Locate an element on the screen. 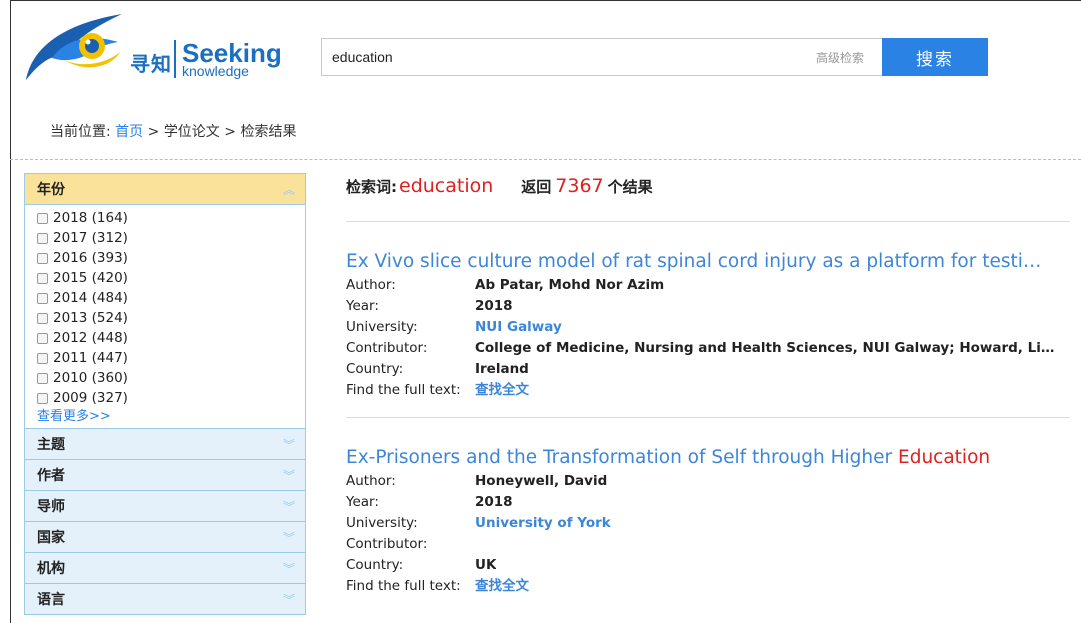 This screenshot has width=1081, height=623. year-option-label: 2010 (360) is located at coordinates (90, 378).